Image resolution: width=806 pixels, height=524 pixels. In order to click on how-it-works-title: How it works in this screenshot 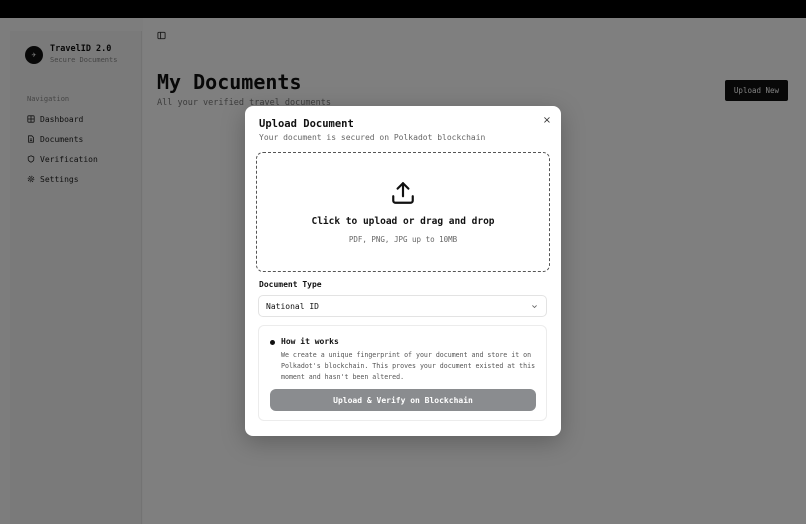, I will do `click(310, 341)`.